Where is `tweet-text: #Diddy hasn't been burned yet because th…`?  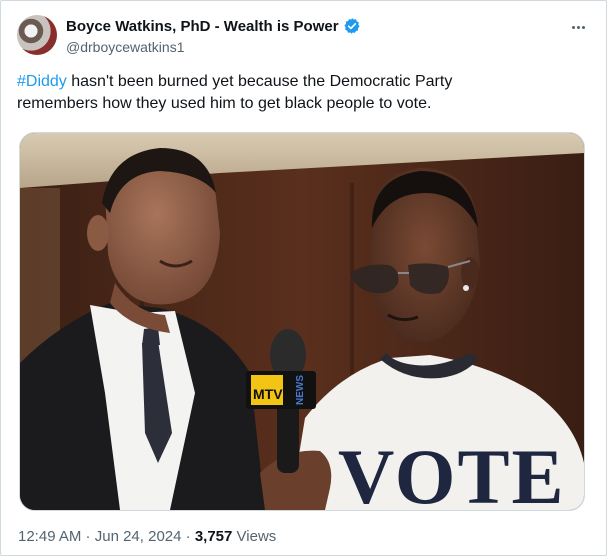
tweet-text: #Diddy hasn't been burned yet because th… is located at coordinates (302, 93).